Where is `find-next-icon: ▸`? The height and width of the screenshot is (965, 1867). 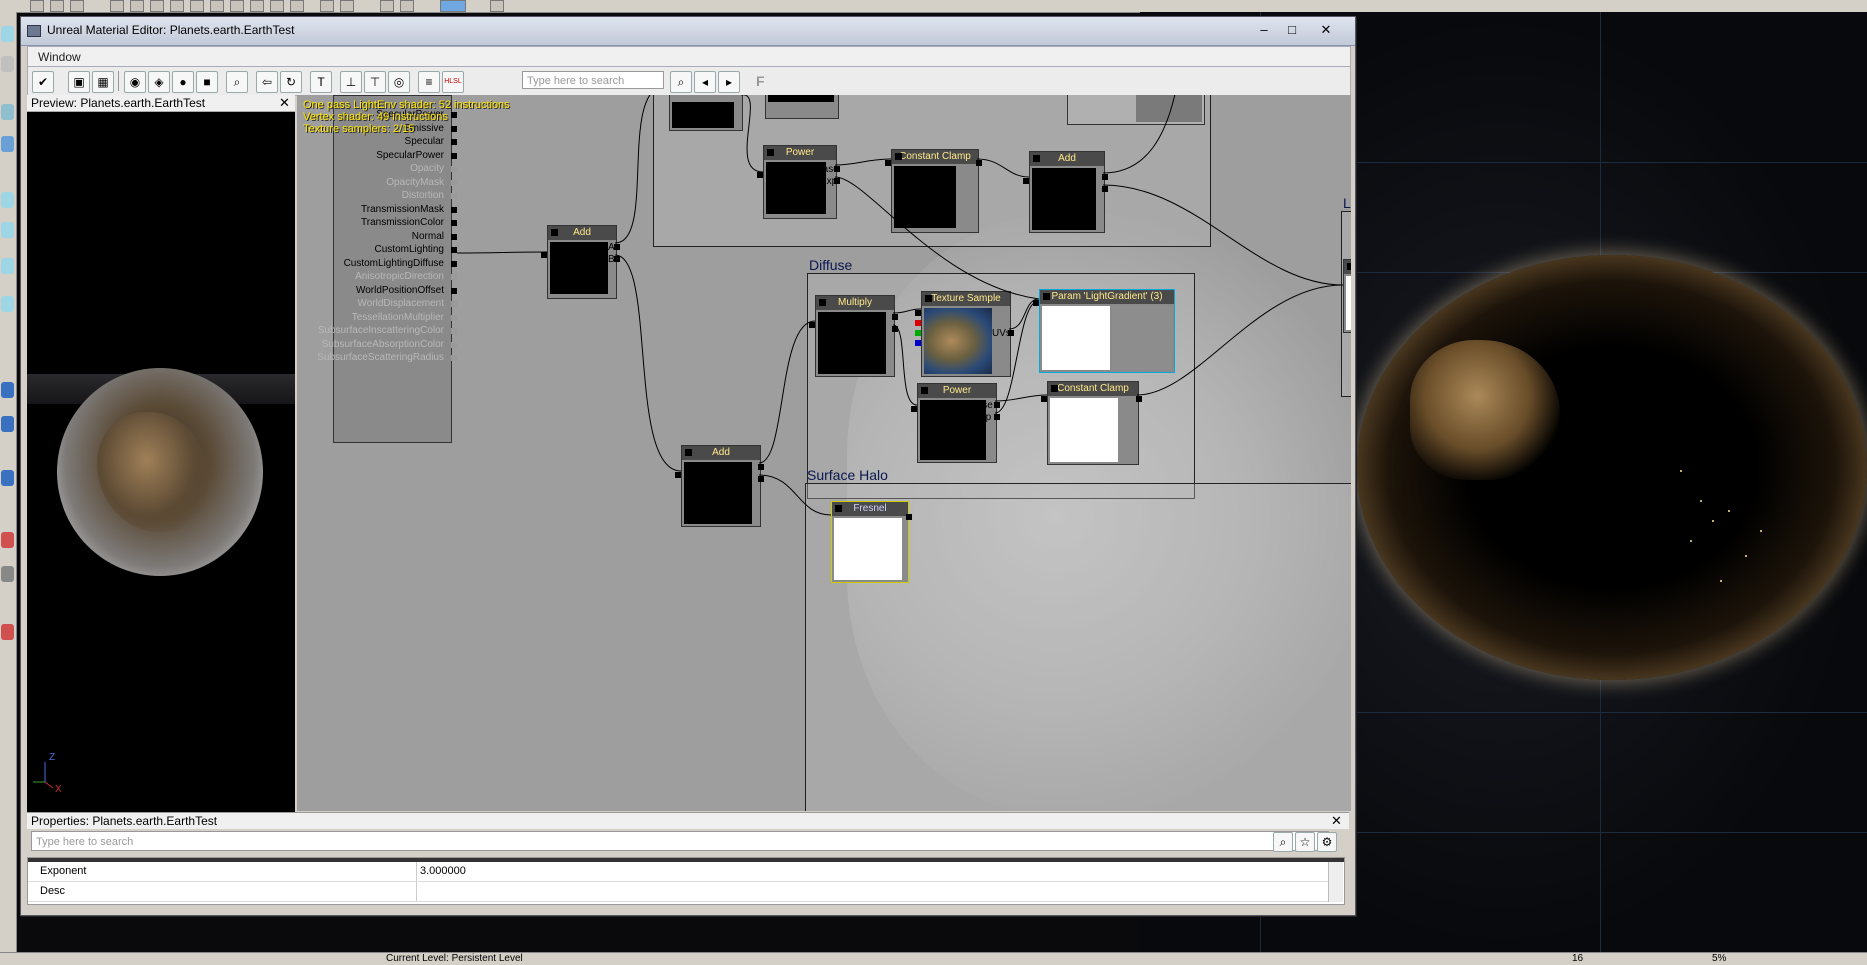
find-next-icon: ▸ is located at coordinates (729, 82).